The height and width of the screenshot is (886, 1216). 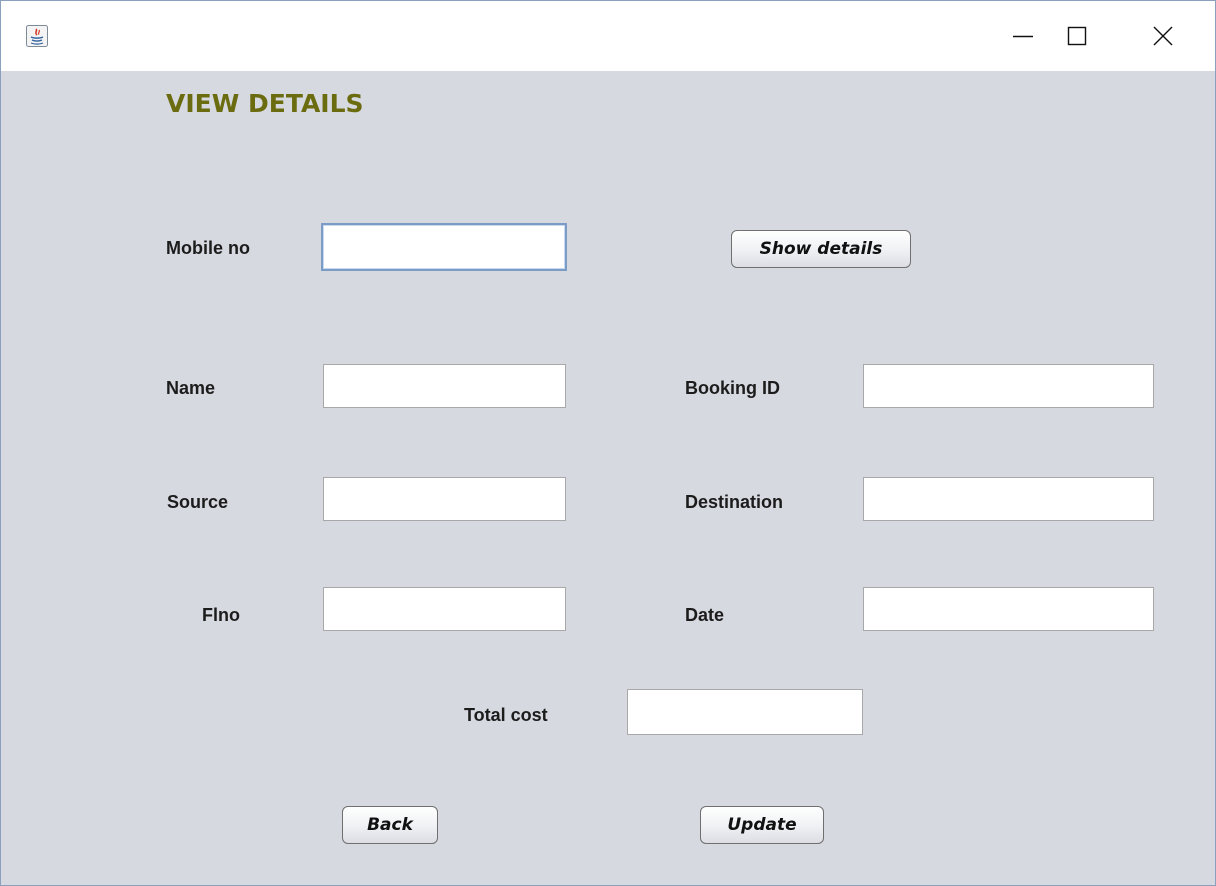 What do you see at coordinates (608, 36) in the screenshot?
I see `title-bar` at bounding box center [608, 36].